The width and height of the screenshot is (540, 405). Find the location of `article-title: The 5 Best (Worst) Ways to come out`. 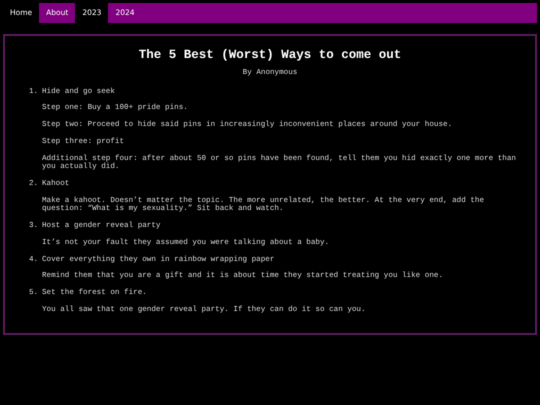

article-title: The 5 Best (Worst) Ways to come out is located at coordinates (270, 55).